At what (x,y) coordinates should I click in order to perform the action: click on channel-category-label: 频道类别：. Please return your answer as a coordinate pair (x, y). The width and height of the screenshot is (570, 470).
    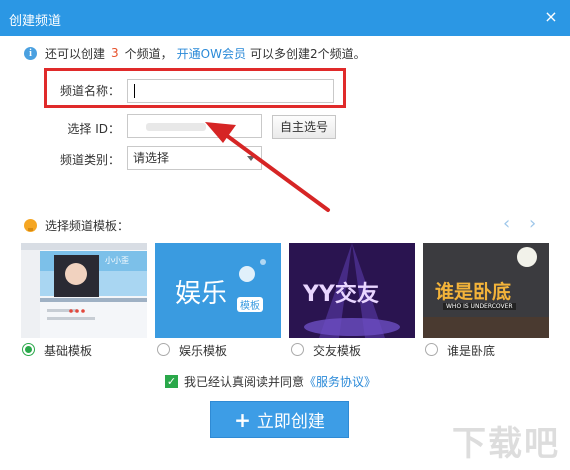
    Looking at the image, I should click on (89, 160).